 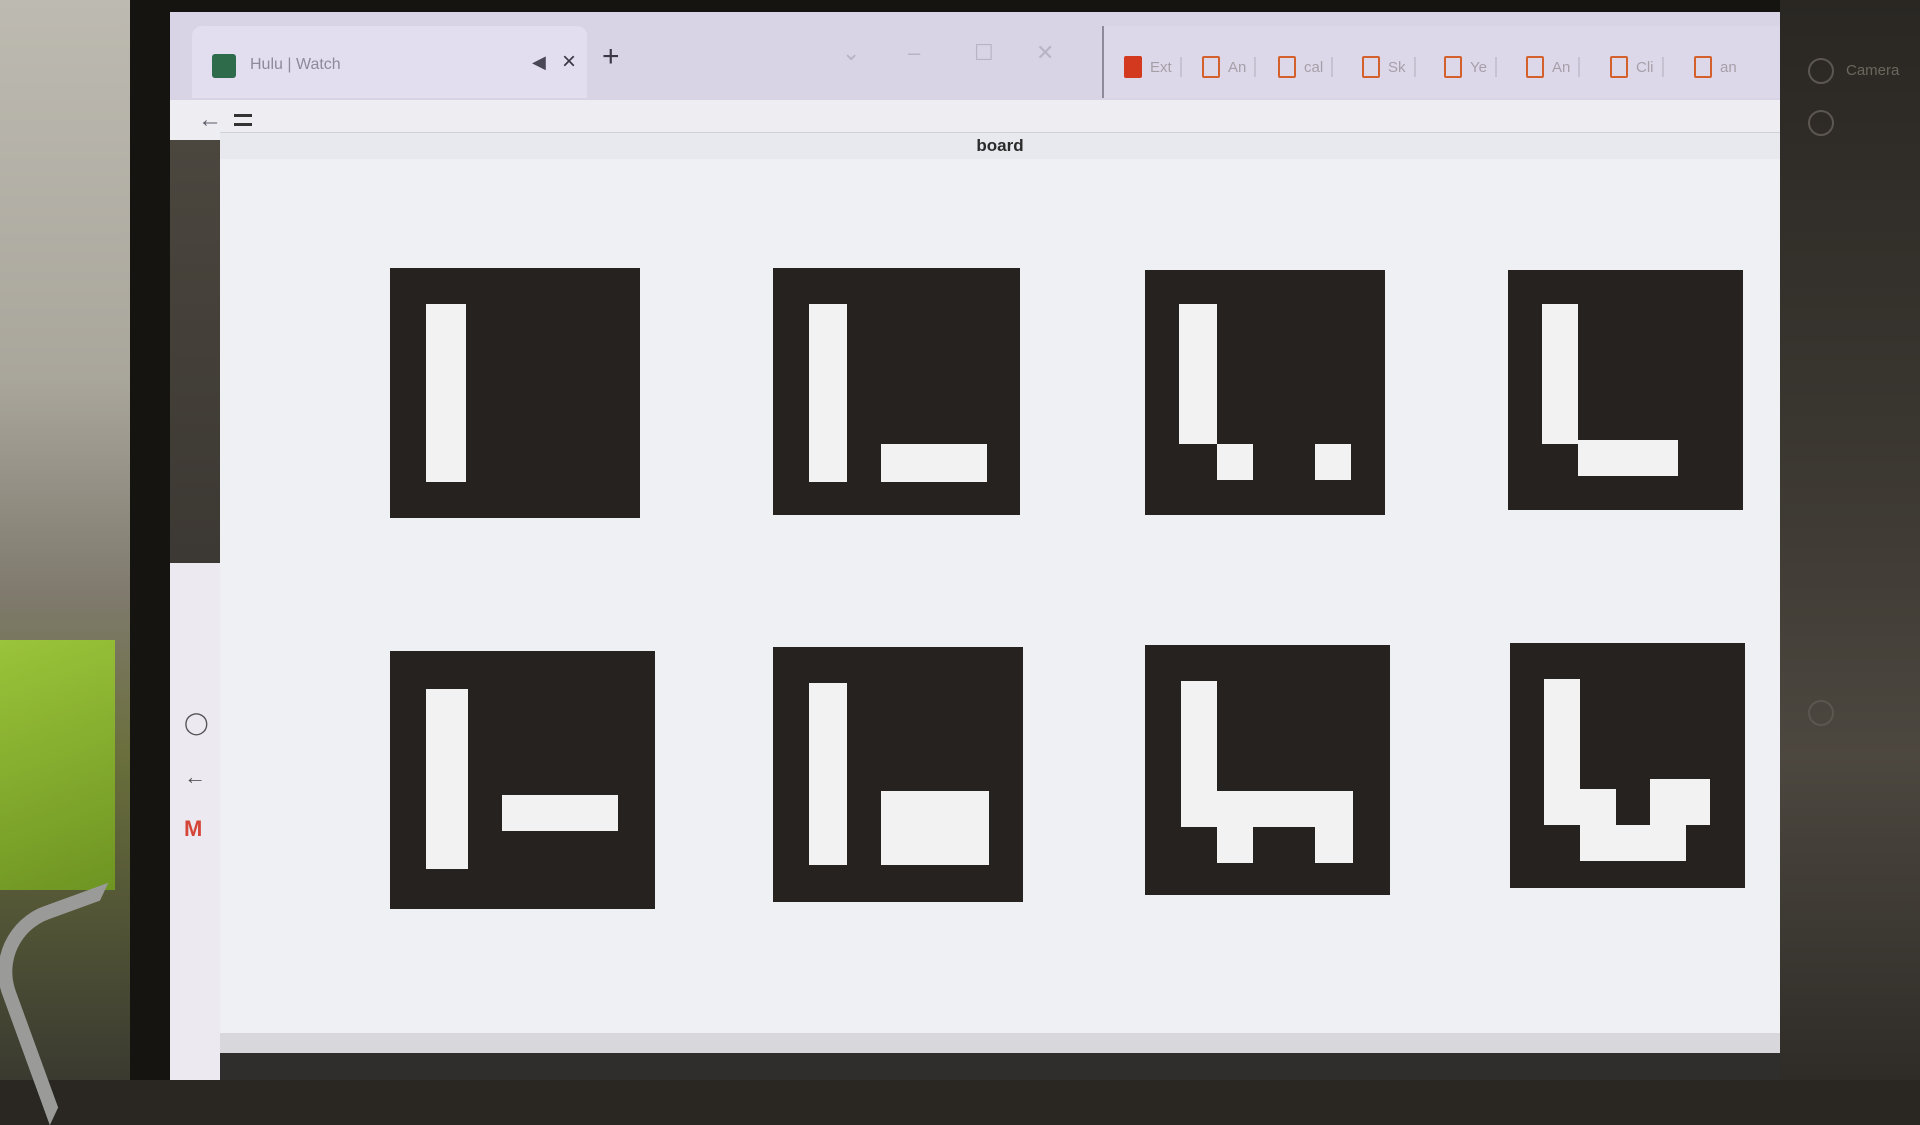 I want to click on room-background-left, so click(x=90, y=562).